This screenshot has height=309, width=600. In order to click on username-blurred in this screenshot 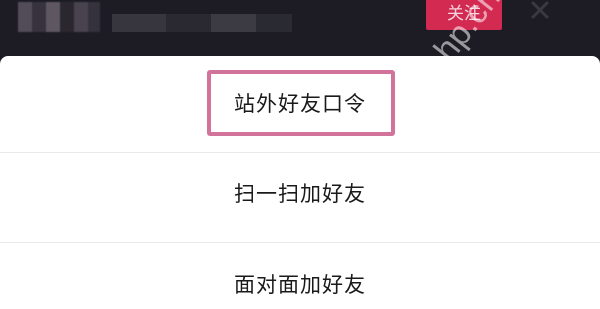, I will do `click(202, 23)`.